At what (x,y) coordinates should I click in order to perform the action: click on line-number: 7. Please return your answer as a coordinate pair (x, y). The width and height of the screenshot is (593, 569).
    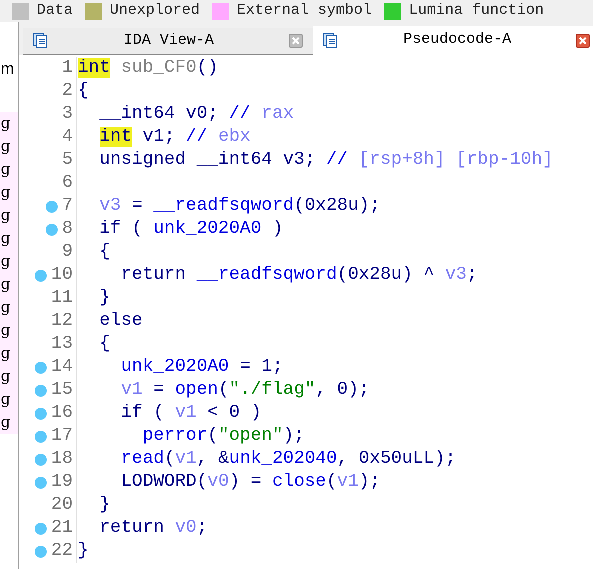
    Looking at the image, I should click on (67, 206).